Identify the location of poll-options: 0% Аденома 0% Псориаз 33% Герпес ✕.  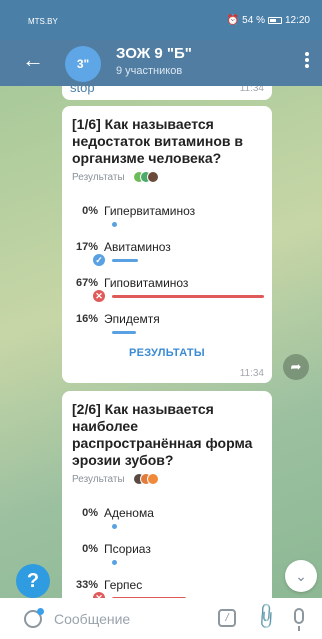
(167, 548).